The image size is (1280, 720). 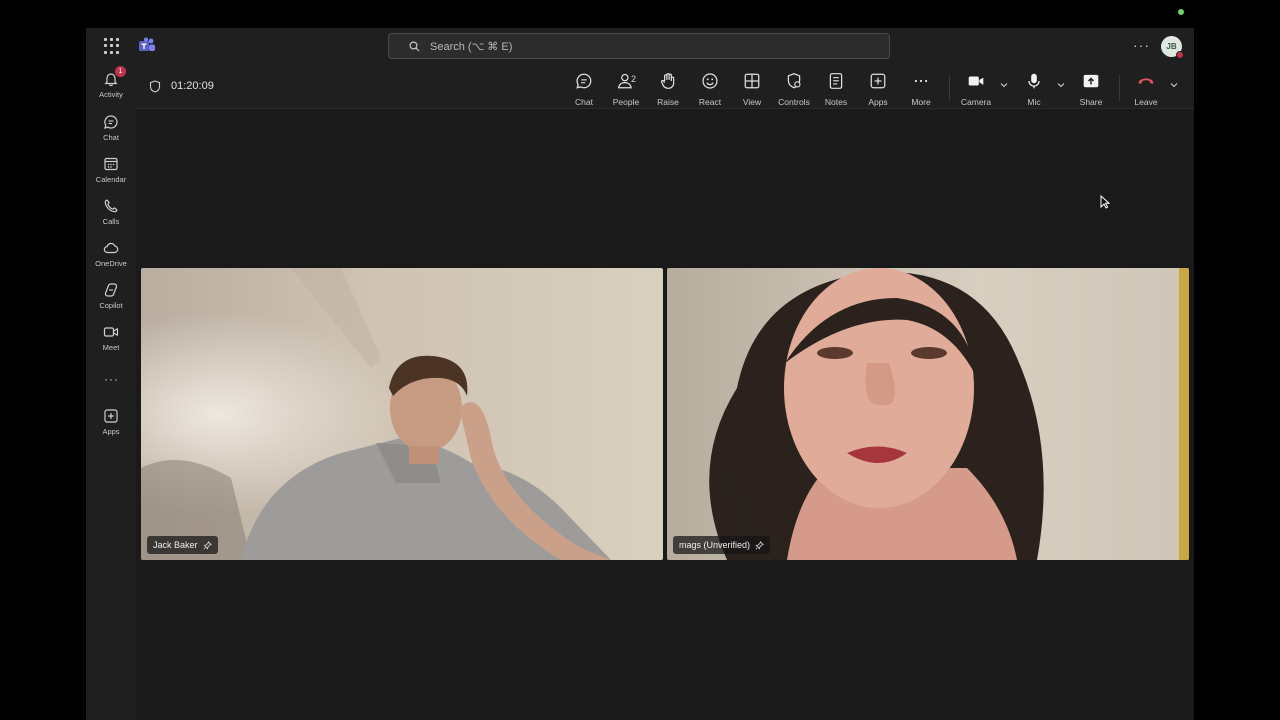 What do you see at coordinates (111, 86) in the screenshot?
I see `rail-item-activity: 1 Activity` at bounding box center [111, 86].